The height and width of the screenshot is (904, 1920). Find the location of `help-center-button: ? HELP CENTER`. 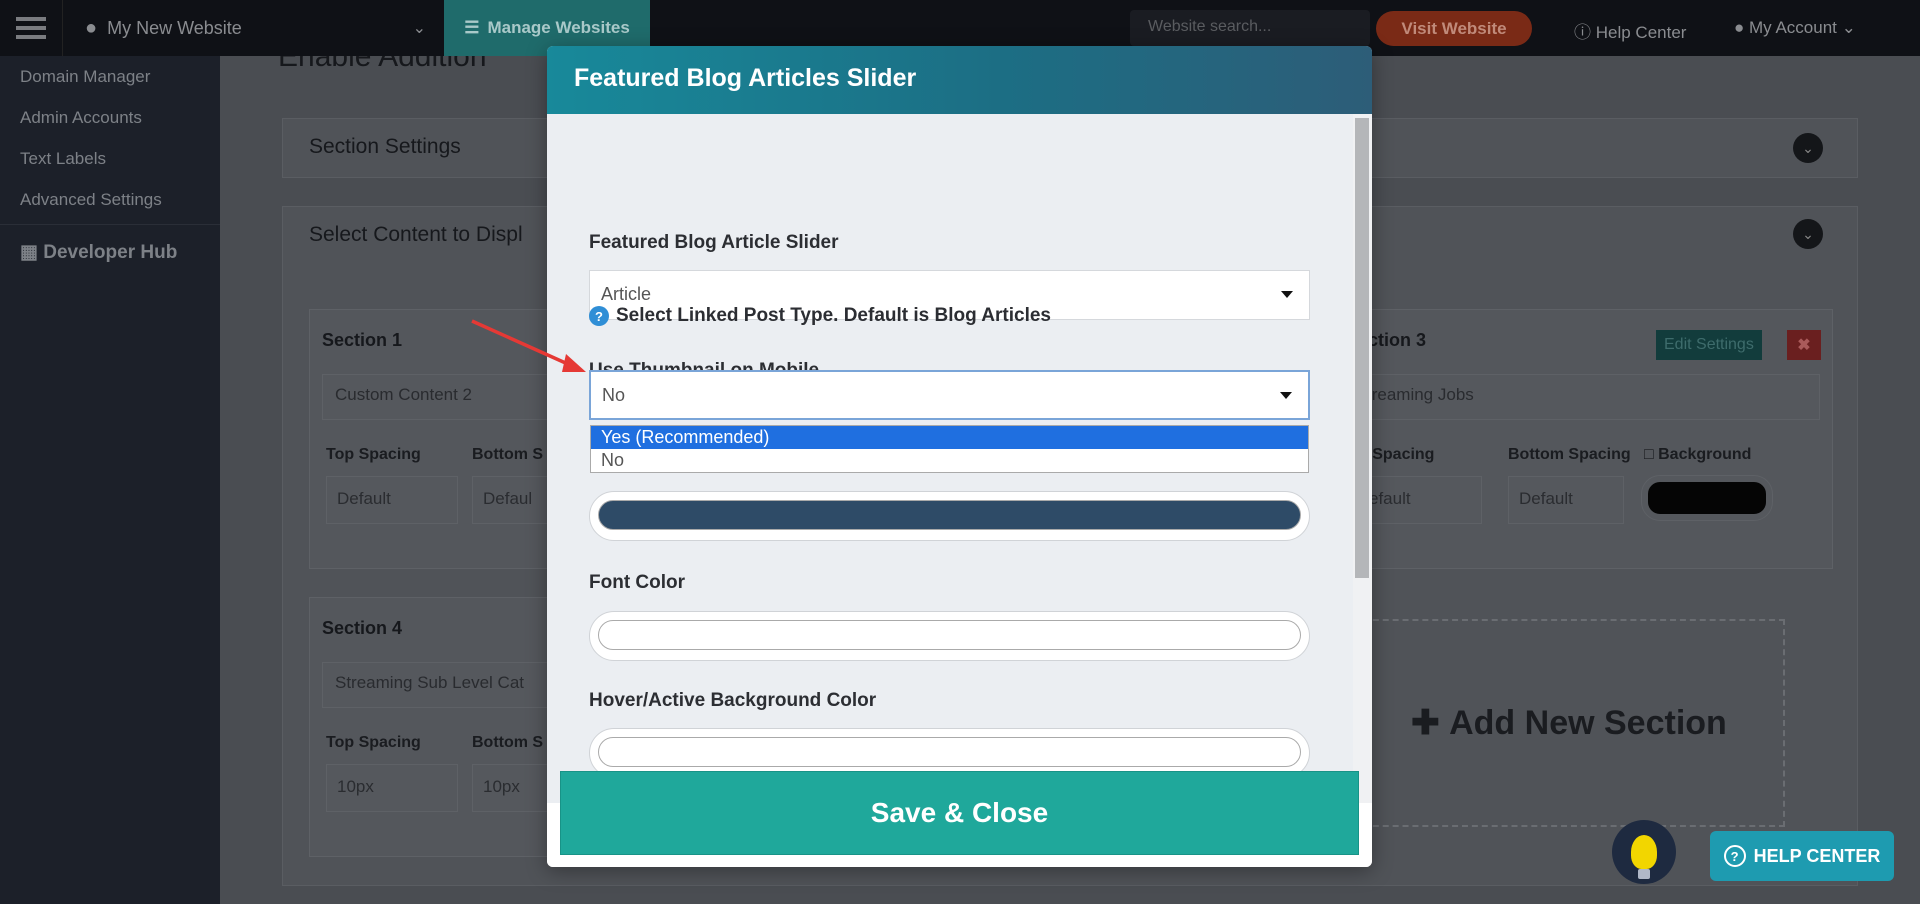

help-center-button: ? HELP CENTER is located at coordinates (1802, 856).